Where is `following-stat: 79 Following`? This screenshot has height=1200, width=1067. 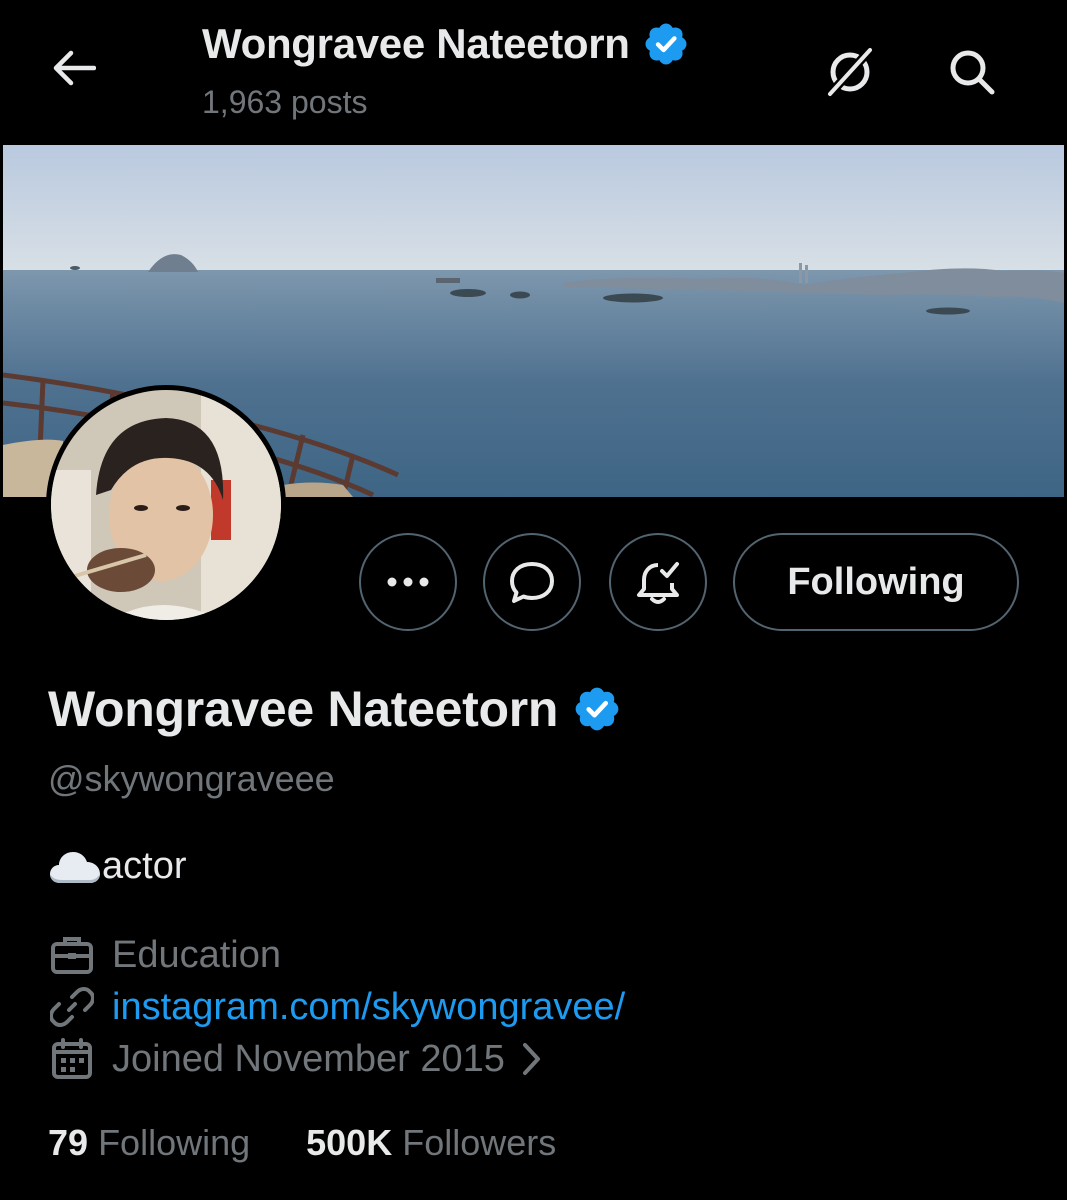 following-stat: 79 Following is located at coordinates (149, 1143).